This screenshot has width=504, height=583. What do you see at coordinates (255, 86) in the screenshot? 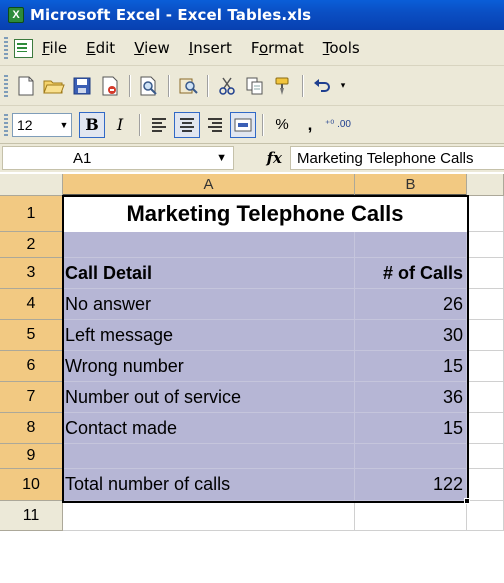
I see `copy-icon` at bounding box center [255, 86].